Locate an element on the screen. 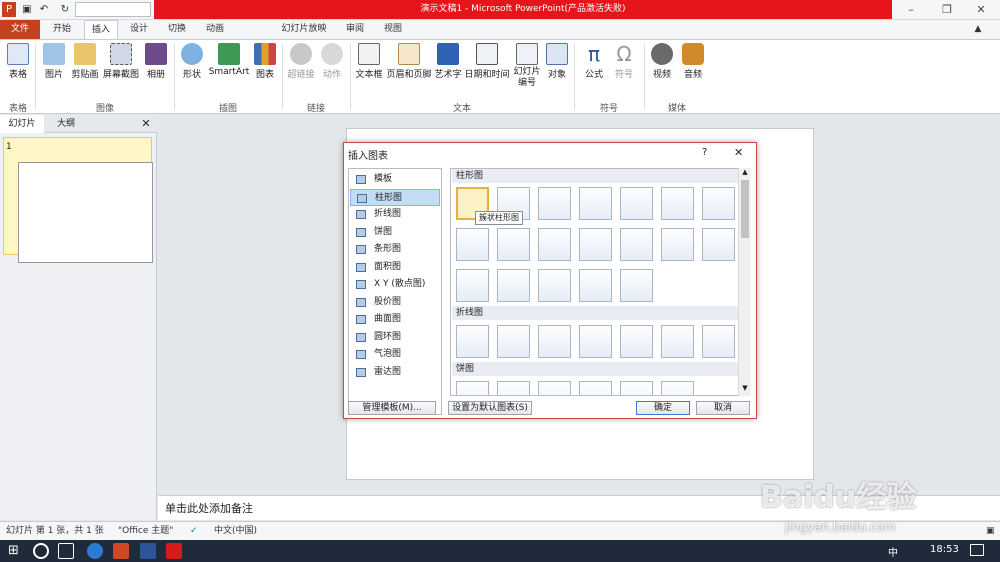 This screenshot has height=562, width=1000. scroll-up-icon: ▲ is located at coordinates (745, 173).